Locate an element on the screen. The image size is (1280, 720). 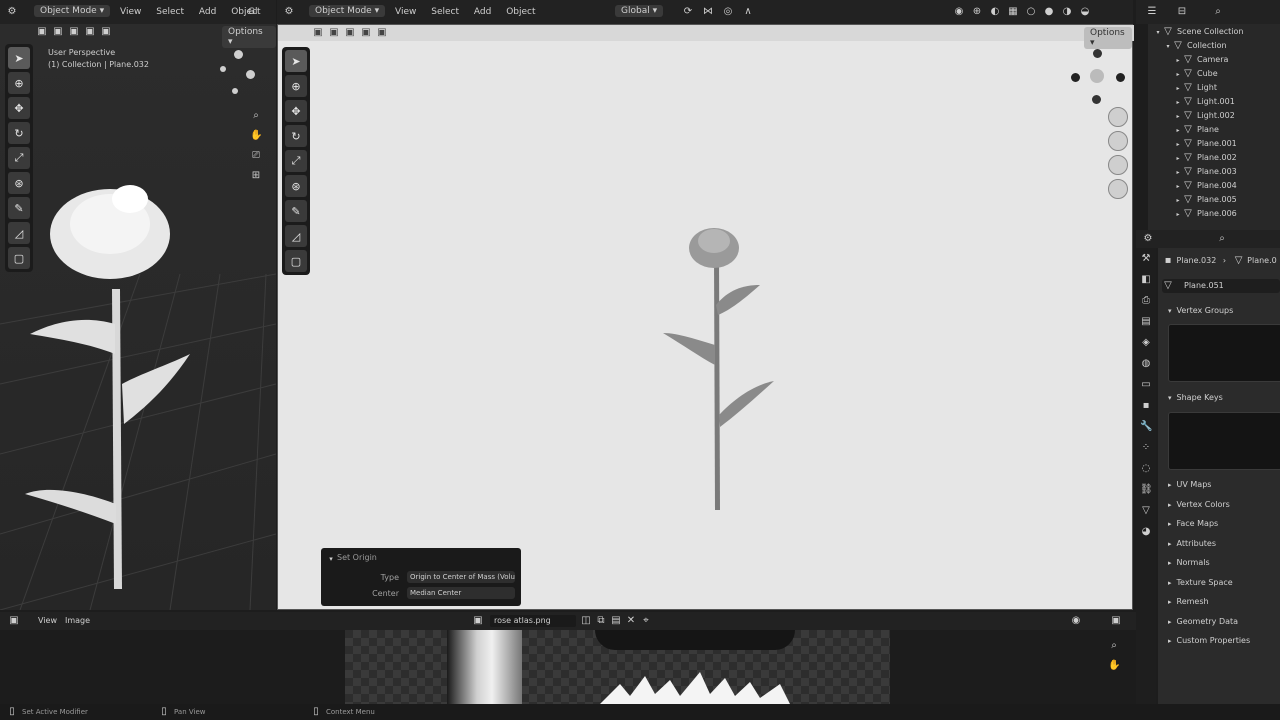
image-view-settings-icon: ▣ is located at coordinates (1116, 621).